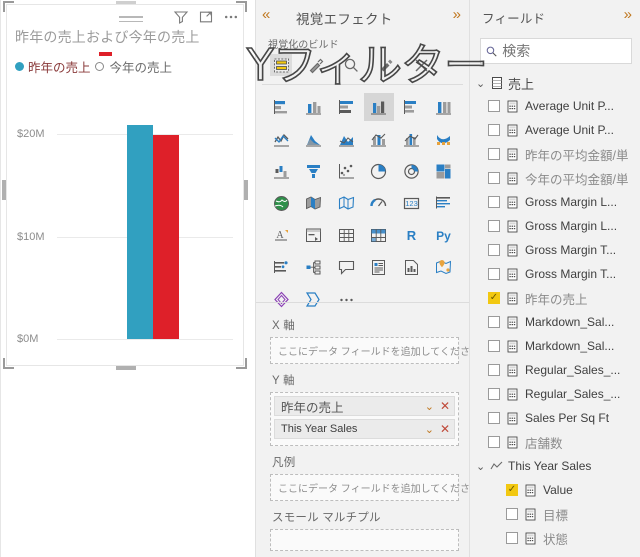 This screenshot has height=557, width=640. I want to click on format-page-tab, so click(386, 65).